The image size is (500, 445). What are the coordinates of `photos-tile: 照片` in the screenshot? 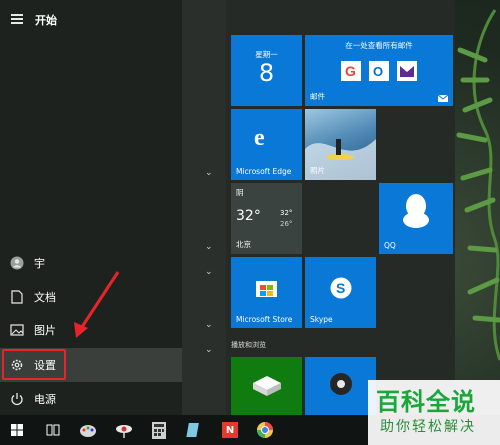 It's located at (340, 144).